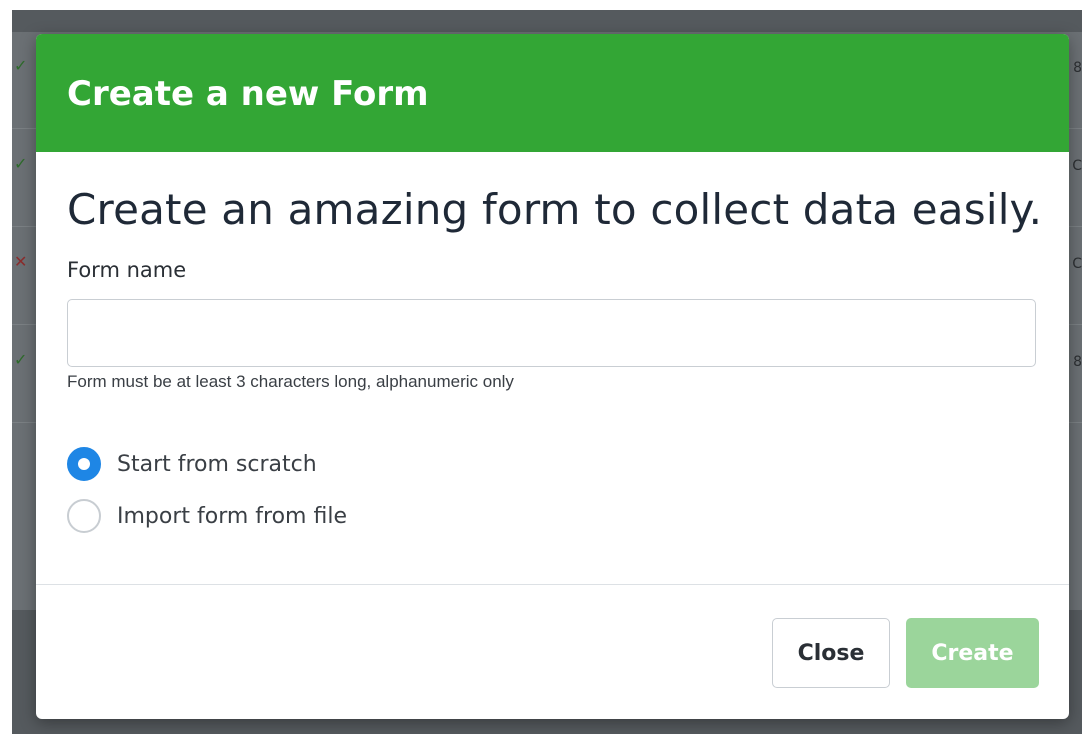 The width and height of the screenshot is (1082, 734). I want to click on create-button: Create, so click(972, 653).